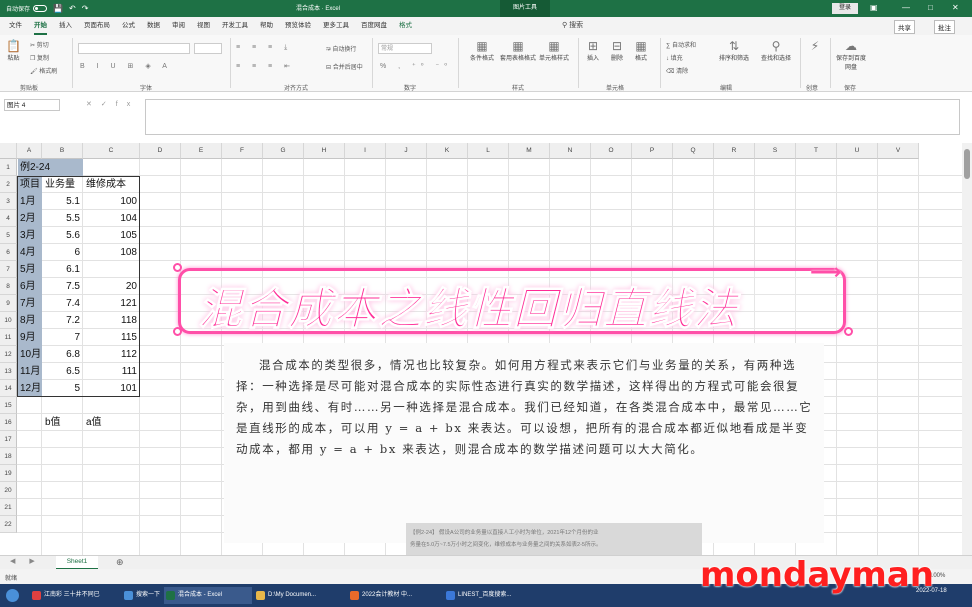  Describe the element at coordinates (552, 117) in the screenshot. I see `formula-input` at that location.